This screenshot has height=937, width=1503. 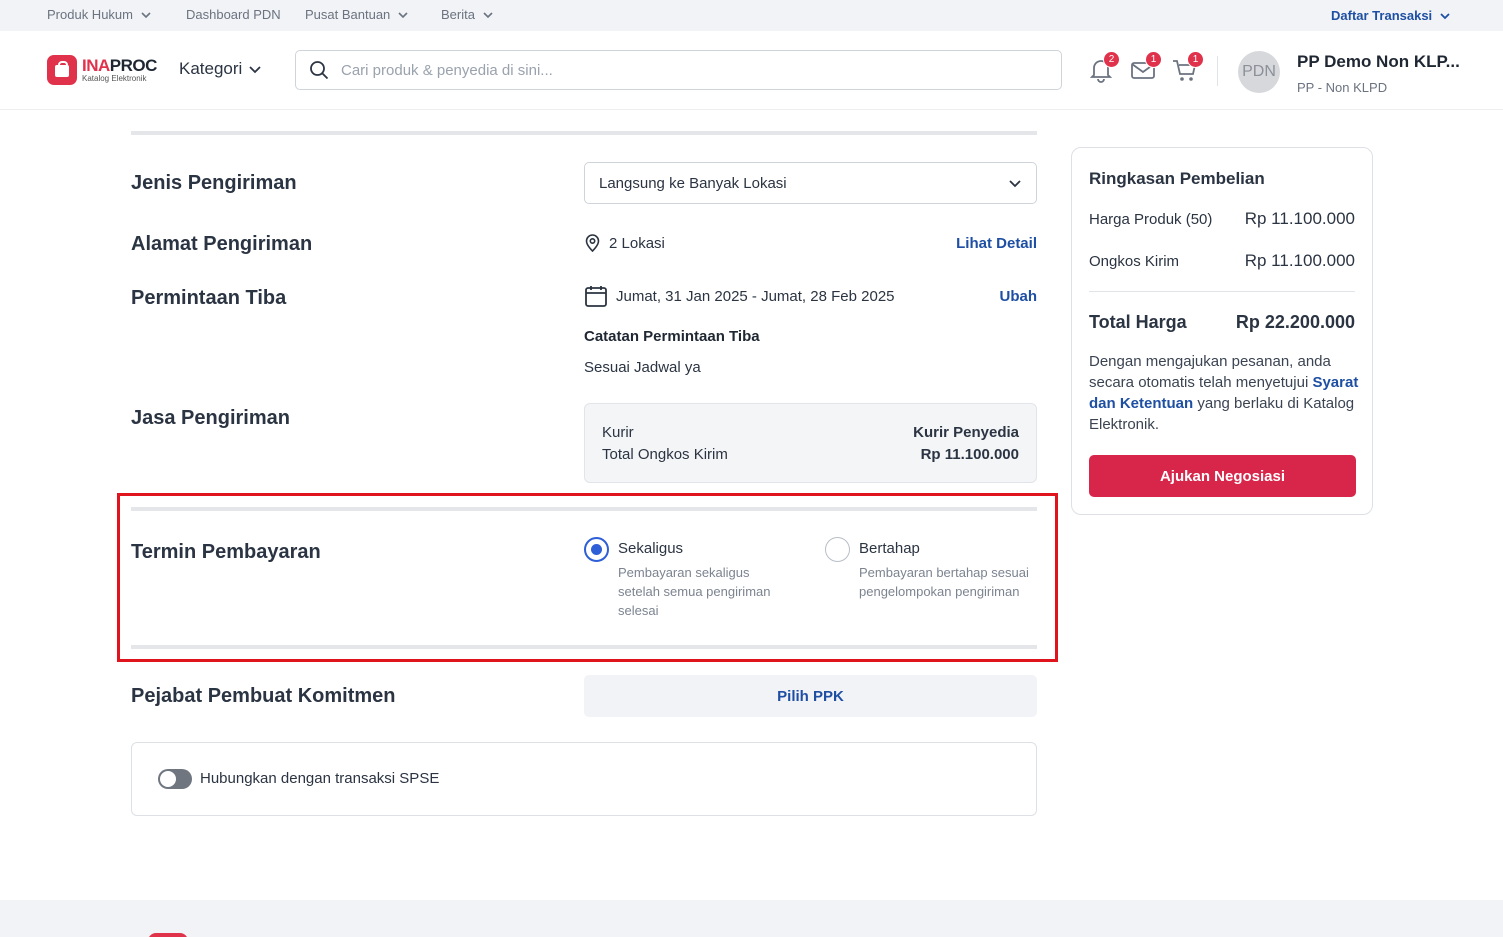 I want to click on alamat-text: 2 Lokasi, so click(x=637, y=243).